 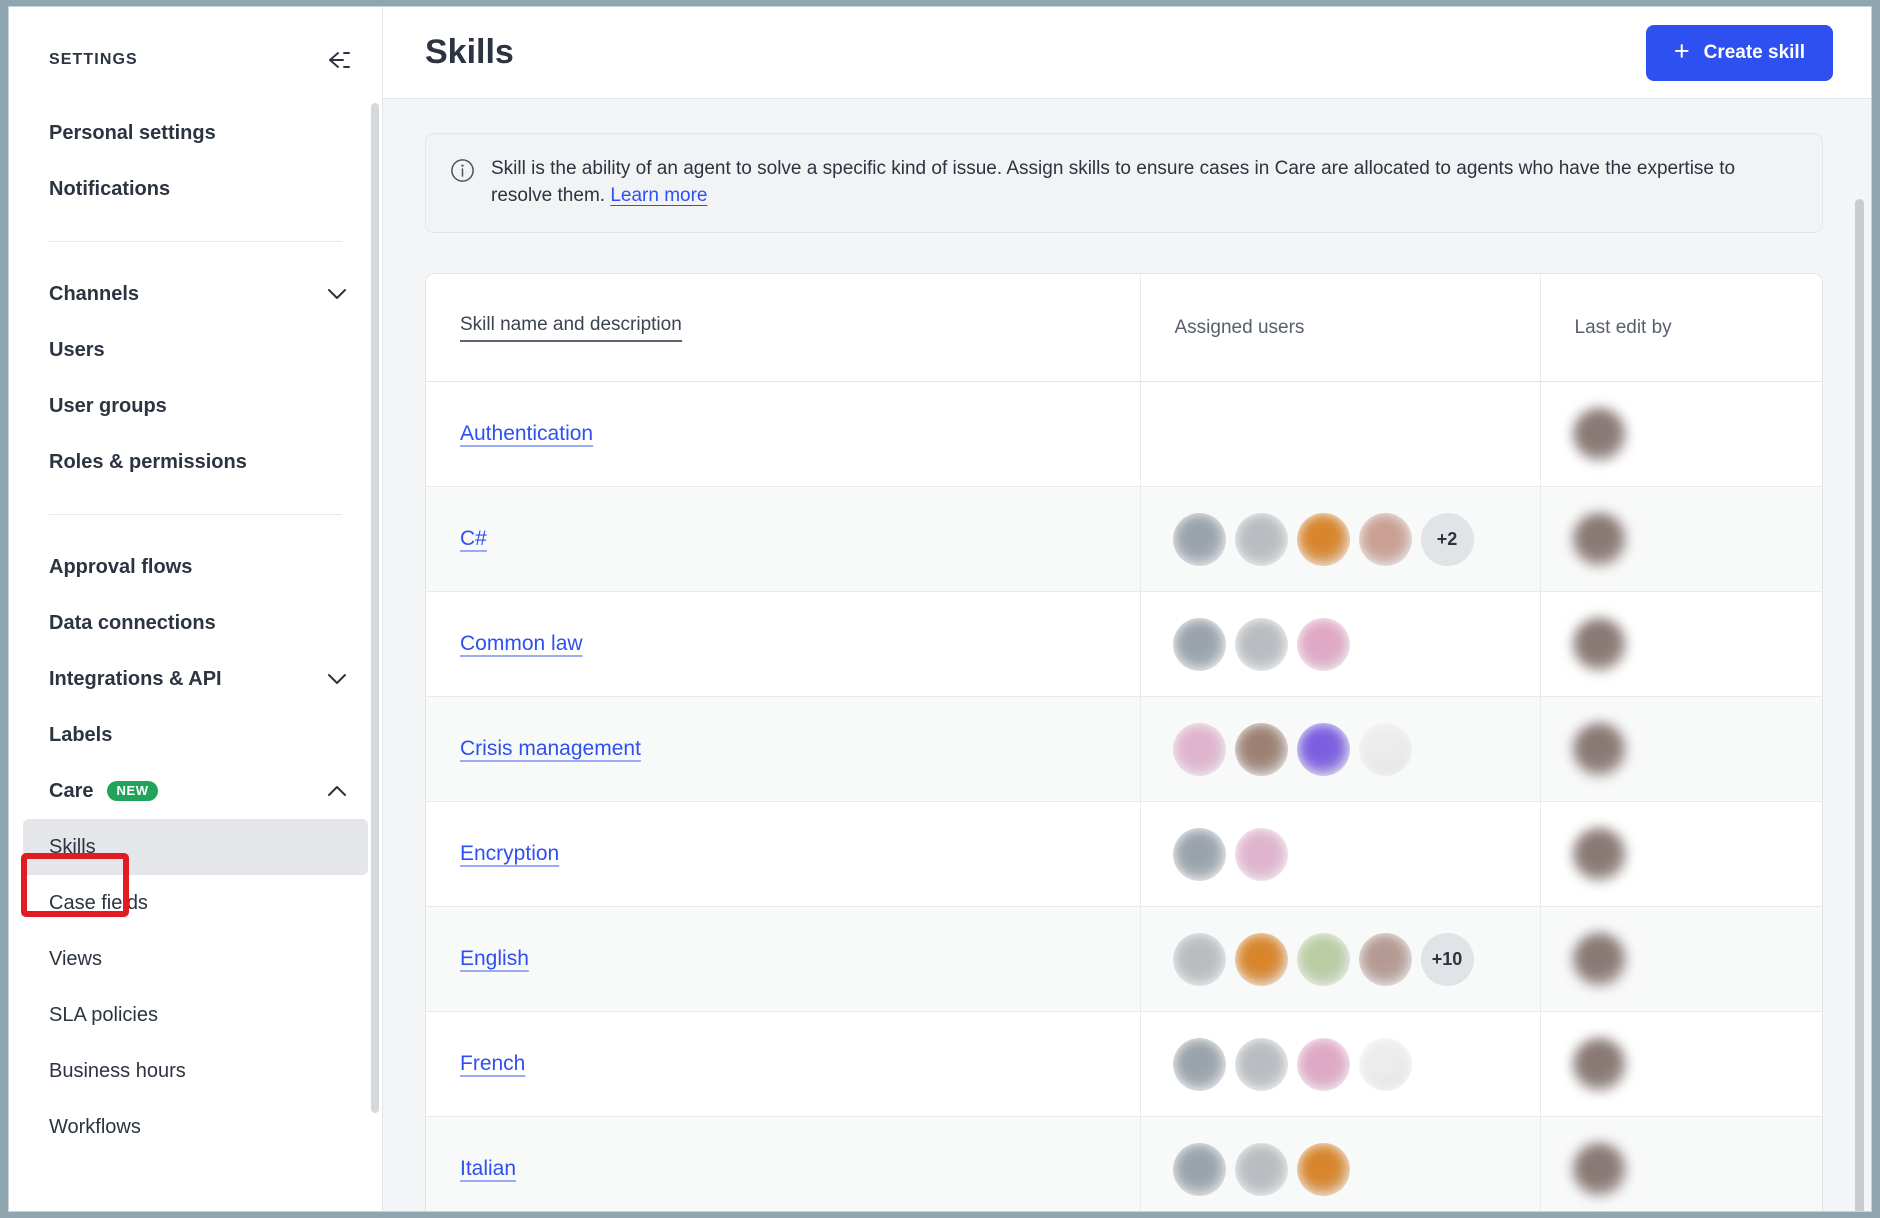 What do you see at coordinates (195, 189) in the screenshot?
I see `sidebar-item-notifications: Notifications` at bounding box center [195, 189].